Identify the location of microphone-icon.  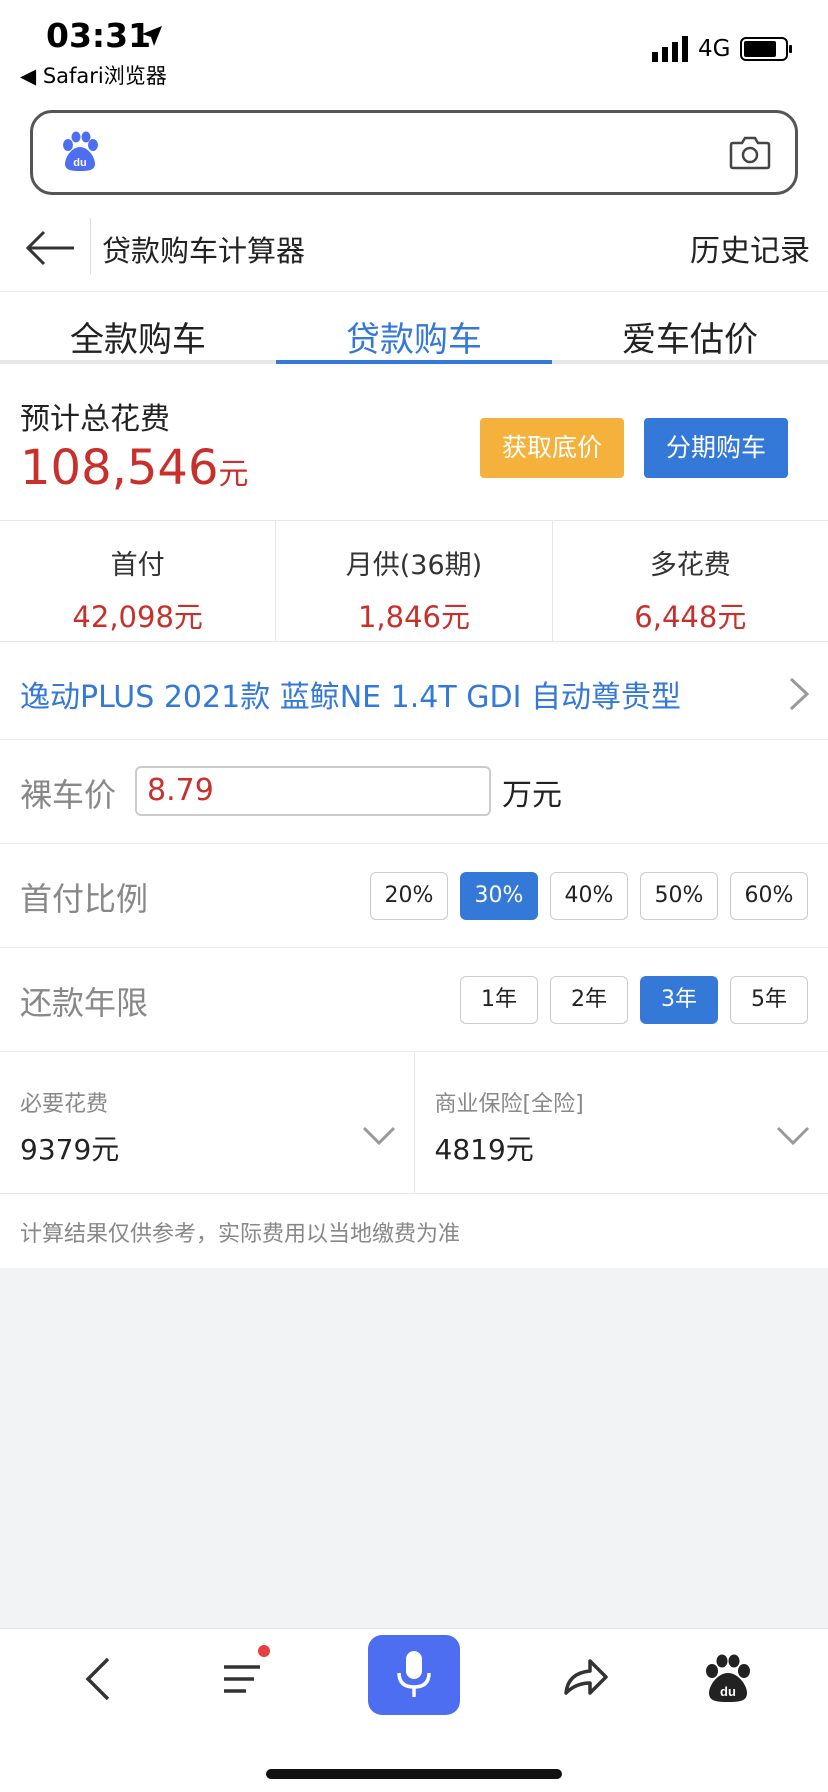
(414, 1674).